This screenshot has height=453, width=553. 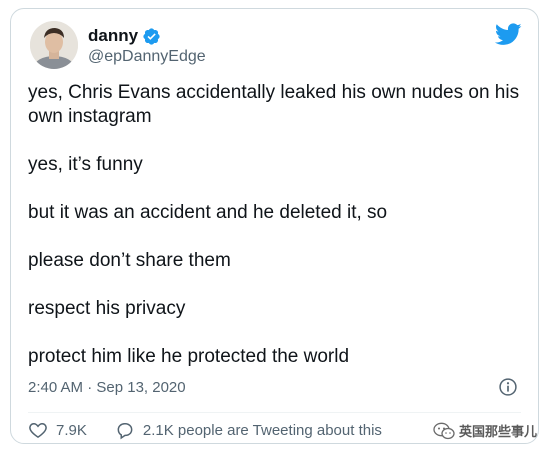 What do you see at coordinates (129, 260) in the screenshot?
I see `tweet-line: please don’t share them` at bounding box center [129, 260].